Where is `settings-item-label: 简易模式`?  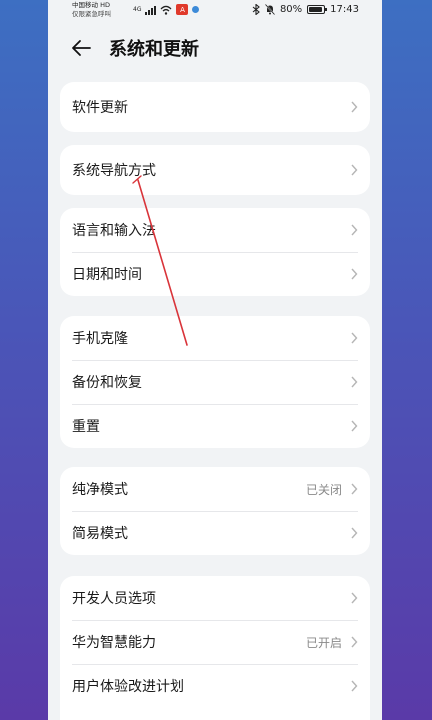
settings-item-label: 简易模式 is located at coordinates (100, 534).